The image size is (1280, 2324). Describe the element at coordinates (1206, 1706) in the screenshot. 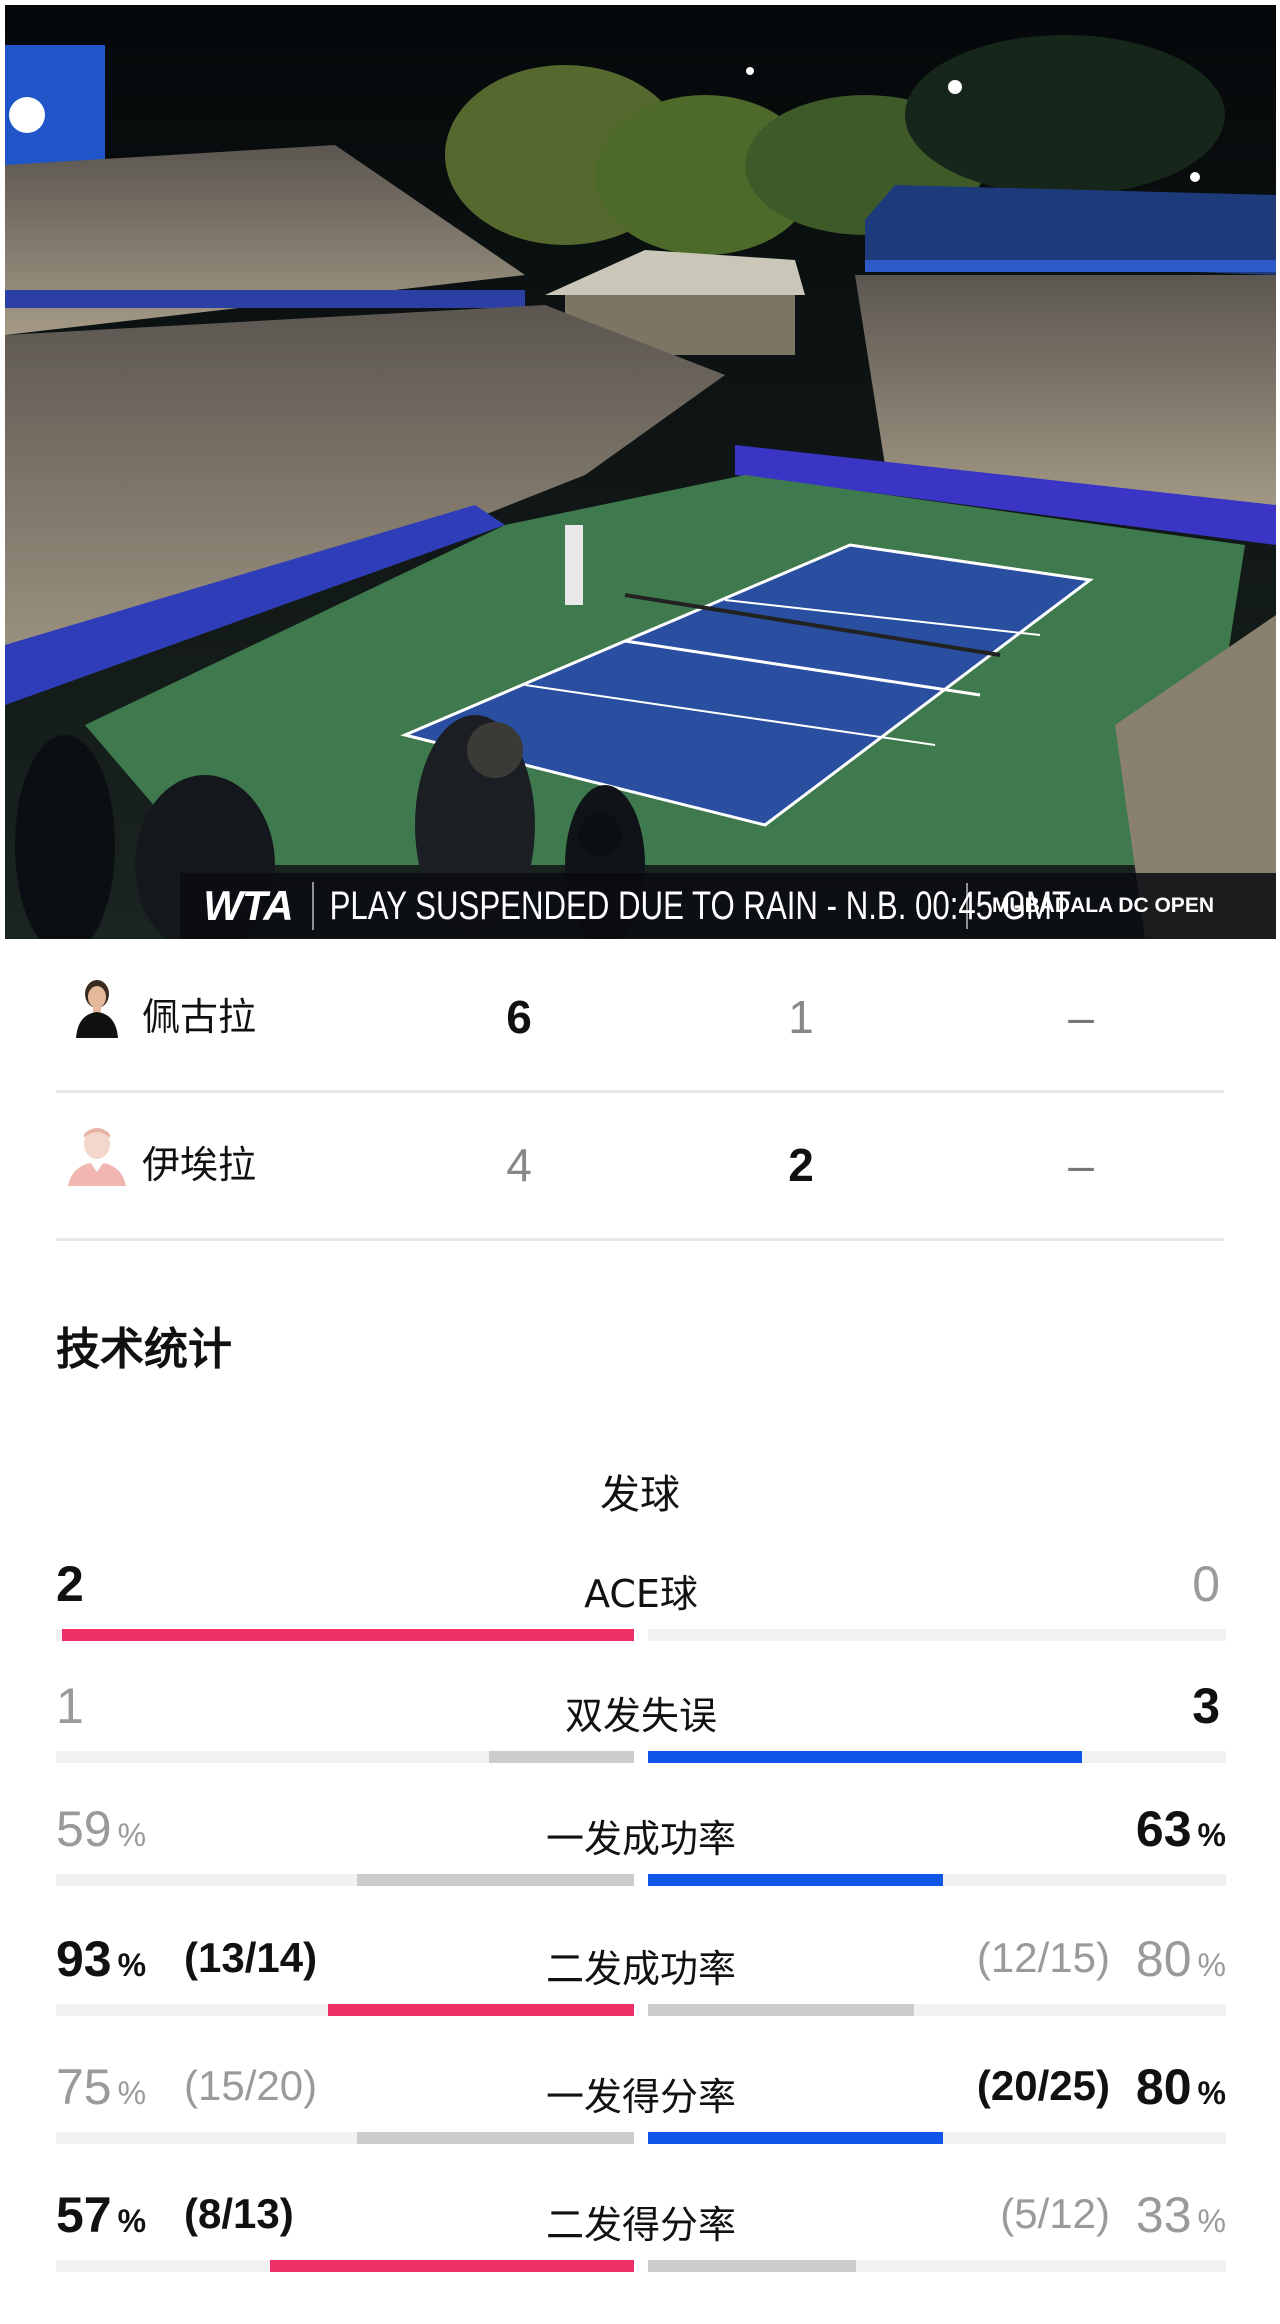

I see `right-number: 3` at that location.